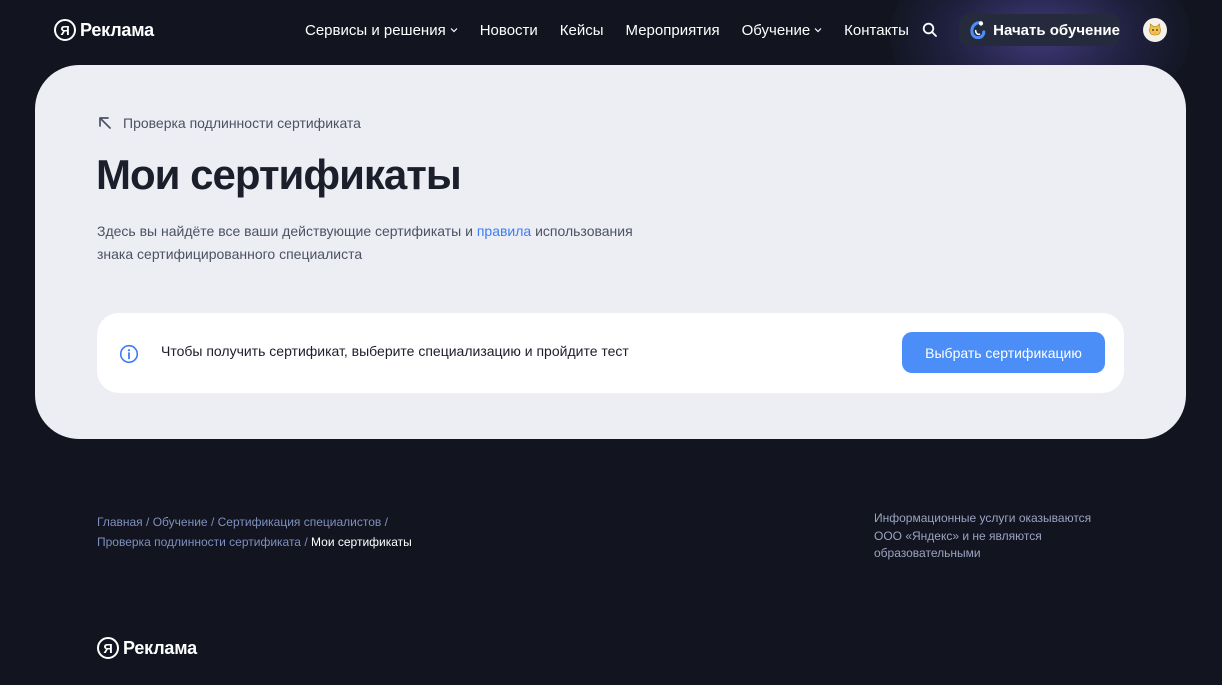 The image size is (1222, 685). I want to click on nav-item-label: Контакты, so click(876, 30).